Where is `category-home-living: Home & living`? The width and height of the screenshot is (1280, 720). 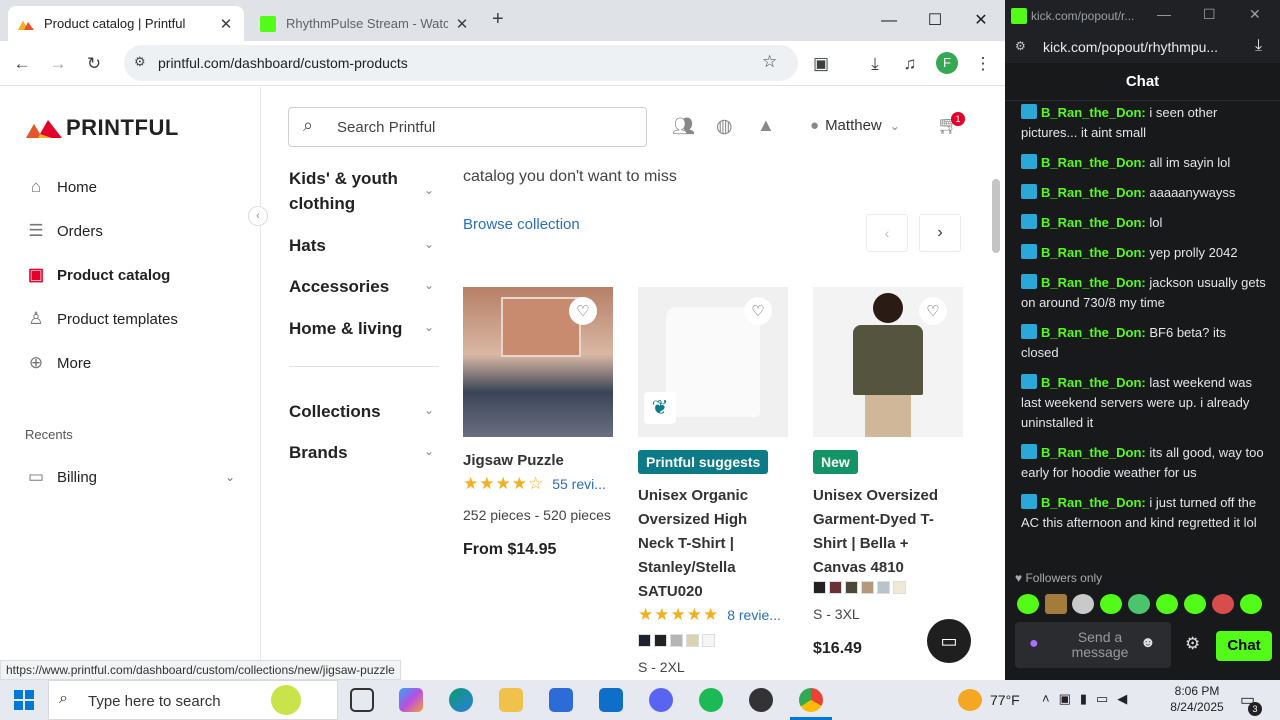
category-home-living: Home & living is located at coordinates (345, 328).